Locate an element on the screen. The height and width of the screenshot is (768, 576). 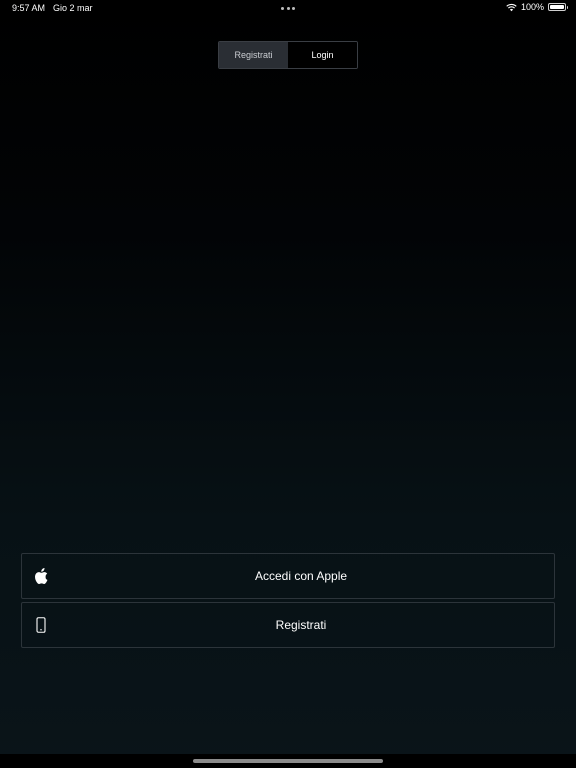
multitasking-dots-icon is located at coordinates (288, 8).